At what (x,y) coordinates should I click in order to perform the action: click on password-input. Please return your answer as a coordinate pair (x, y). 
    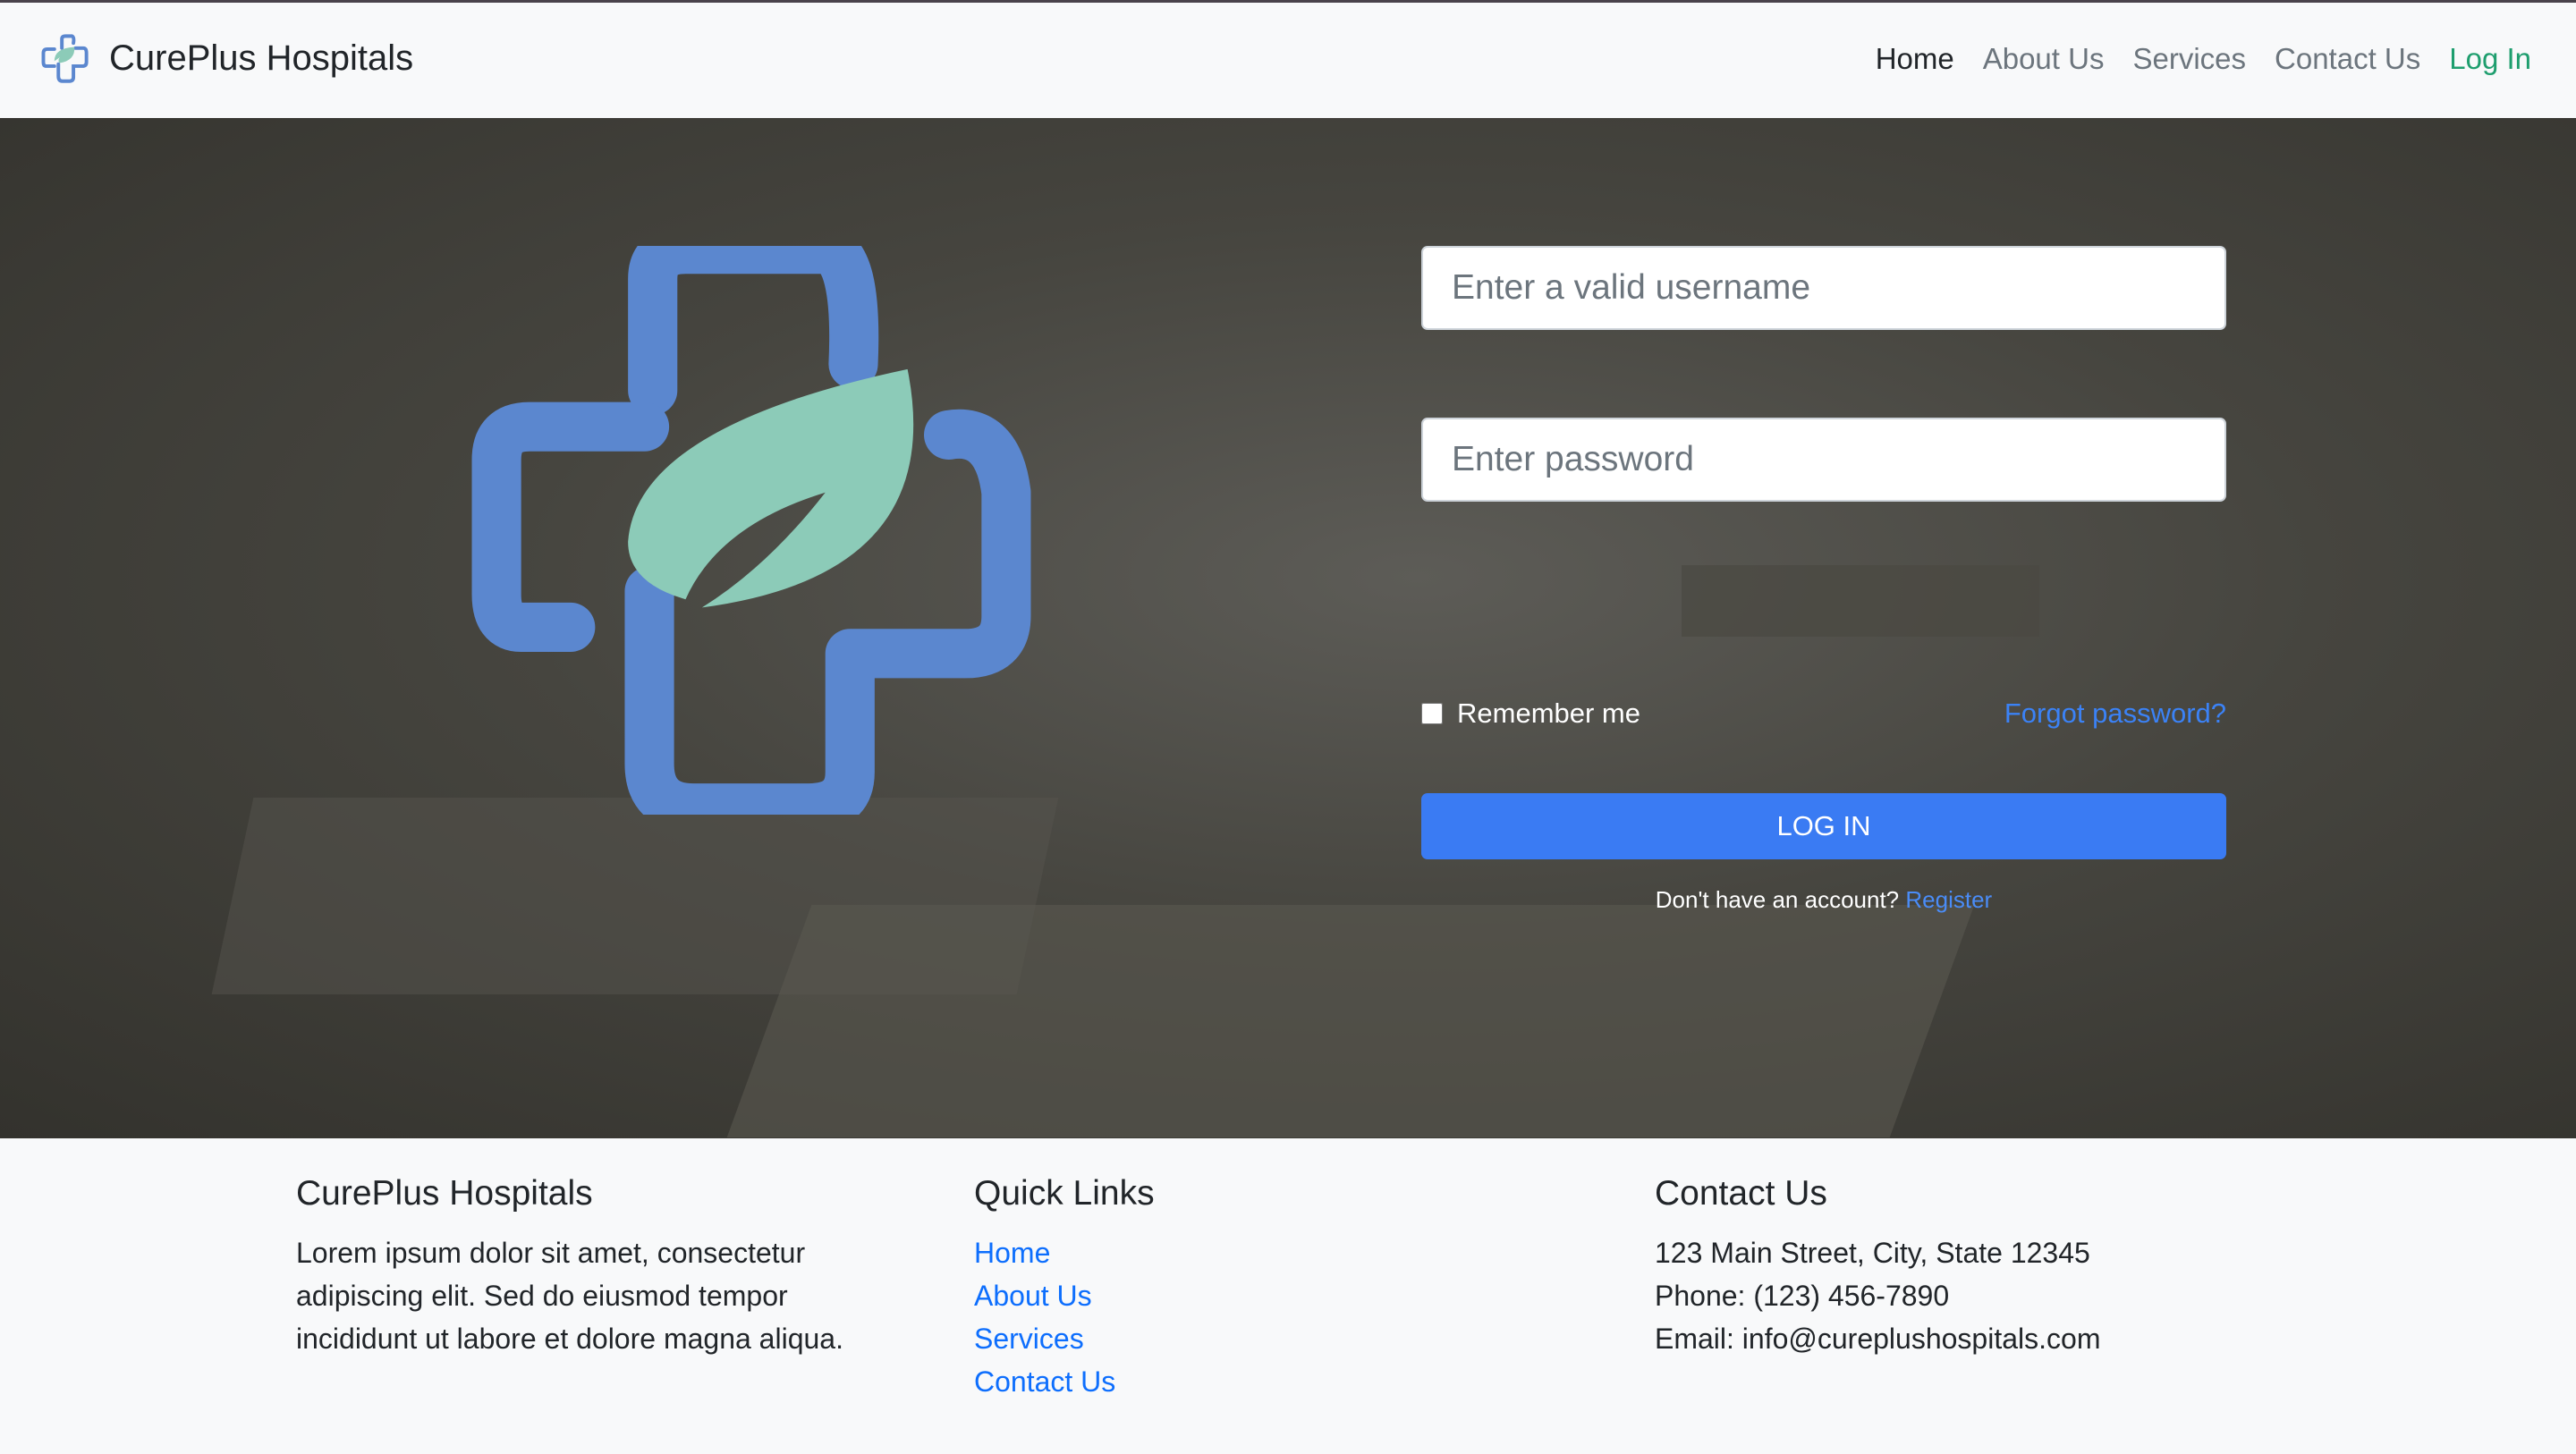
    Looking at the image, I should click on (1823, 460).